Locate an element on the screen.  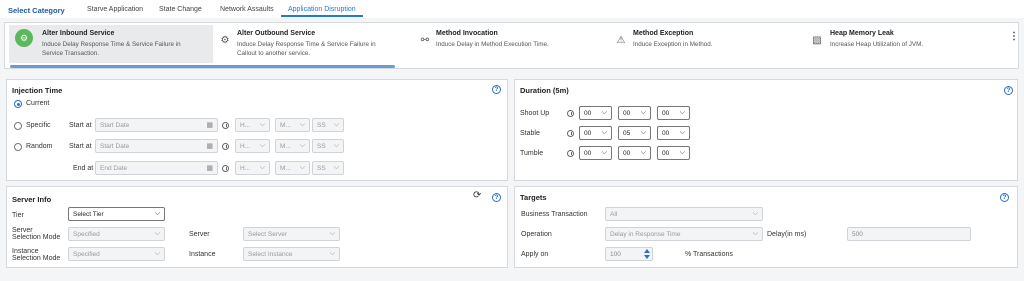
duration-title: Duration (5m) is located at coordinates (544, 90).